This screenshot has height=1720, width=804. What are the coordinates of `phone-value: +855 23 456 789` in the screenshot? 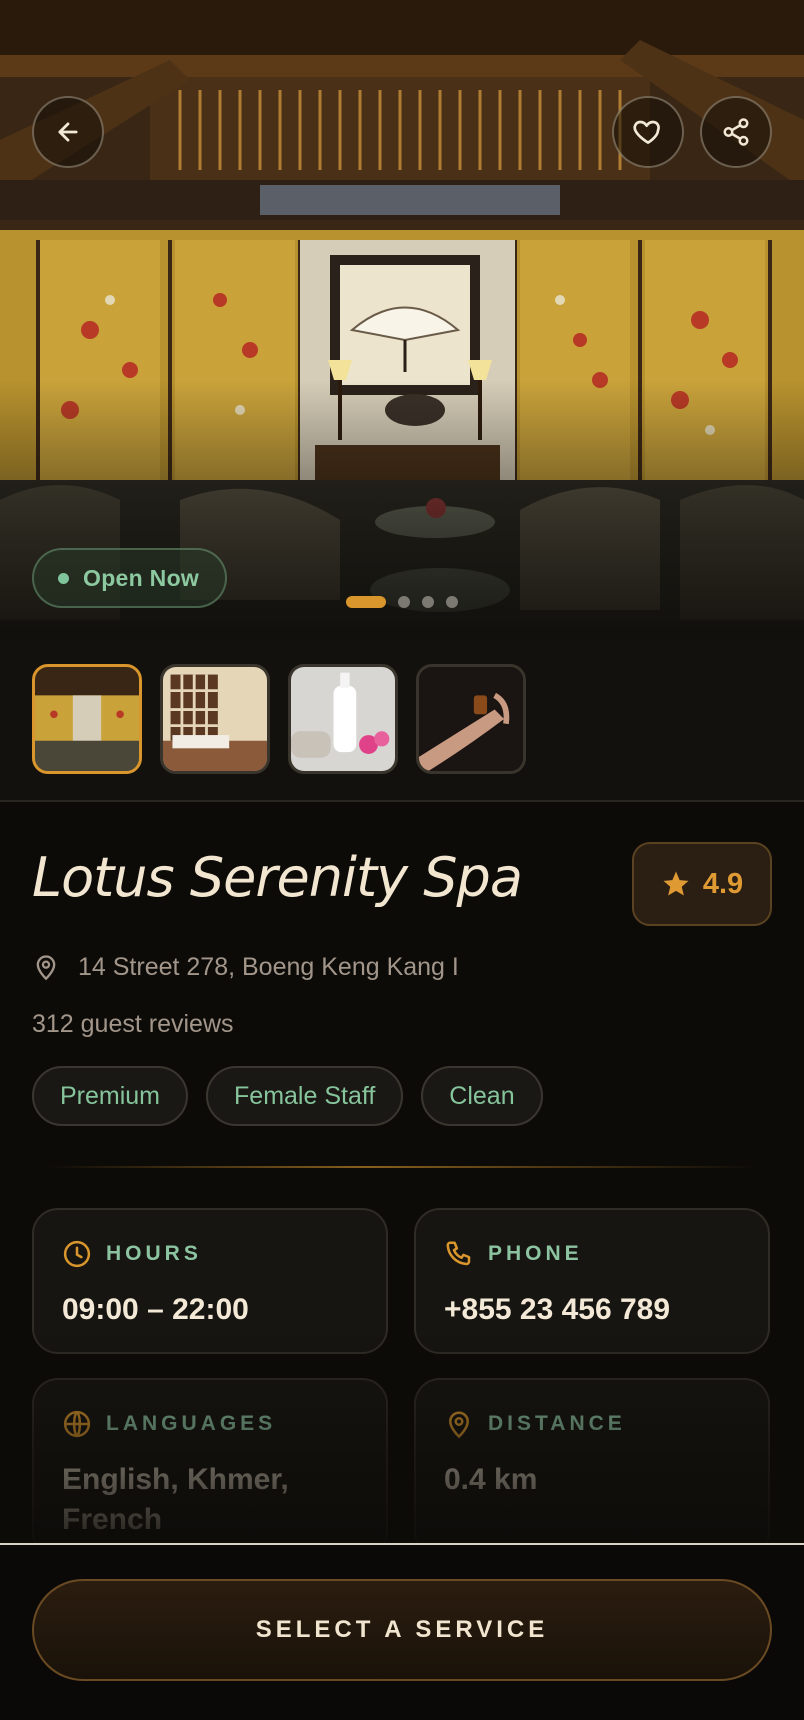 It's located at (592, 1310).